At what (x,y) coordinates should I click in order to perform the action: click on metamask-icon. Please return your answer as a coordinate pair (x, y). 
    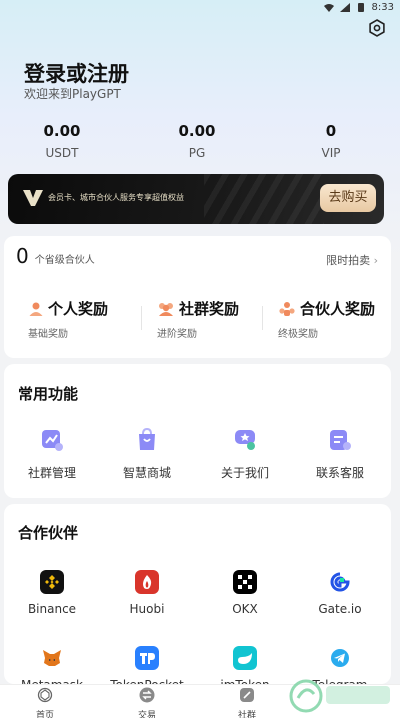
    Looking at the image, I should click on (52, 658).